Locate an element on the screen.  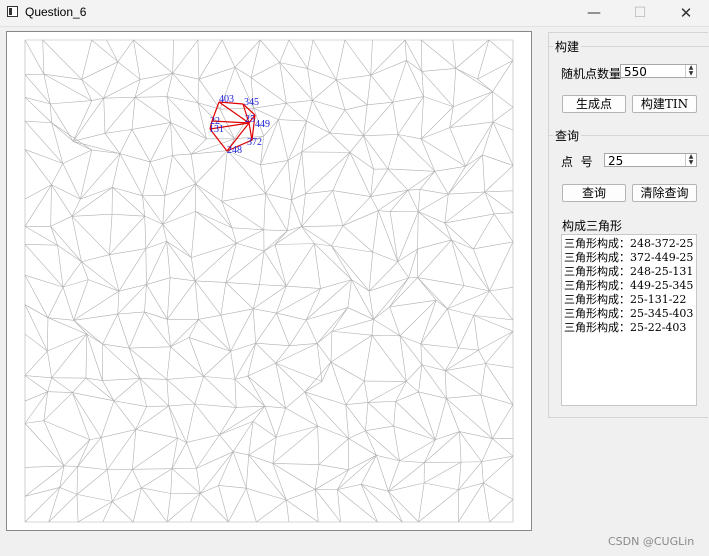
triangle-result-item: 三角形构成：248-25-131 is located at coordinates (630, 272).